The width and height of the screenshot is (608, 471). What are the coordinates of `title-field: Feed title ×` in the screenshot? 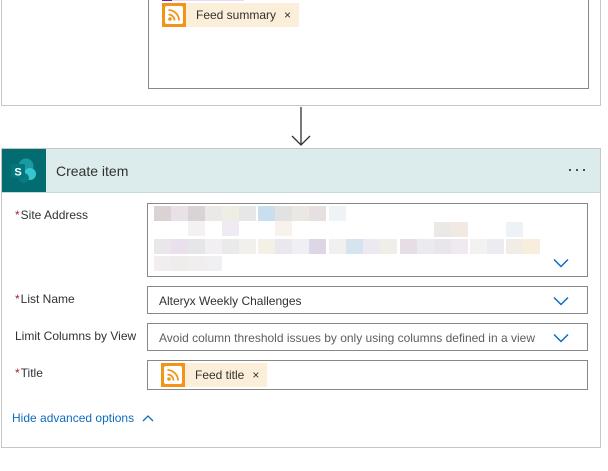 It's located at (367, 375).